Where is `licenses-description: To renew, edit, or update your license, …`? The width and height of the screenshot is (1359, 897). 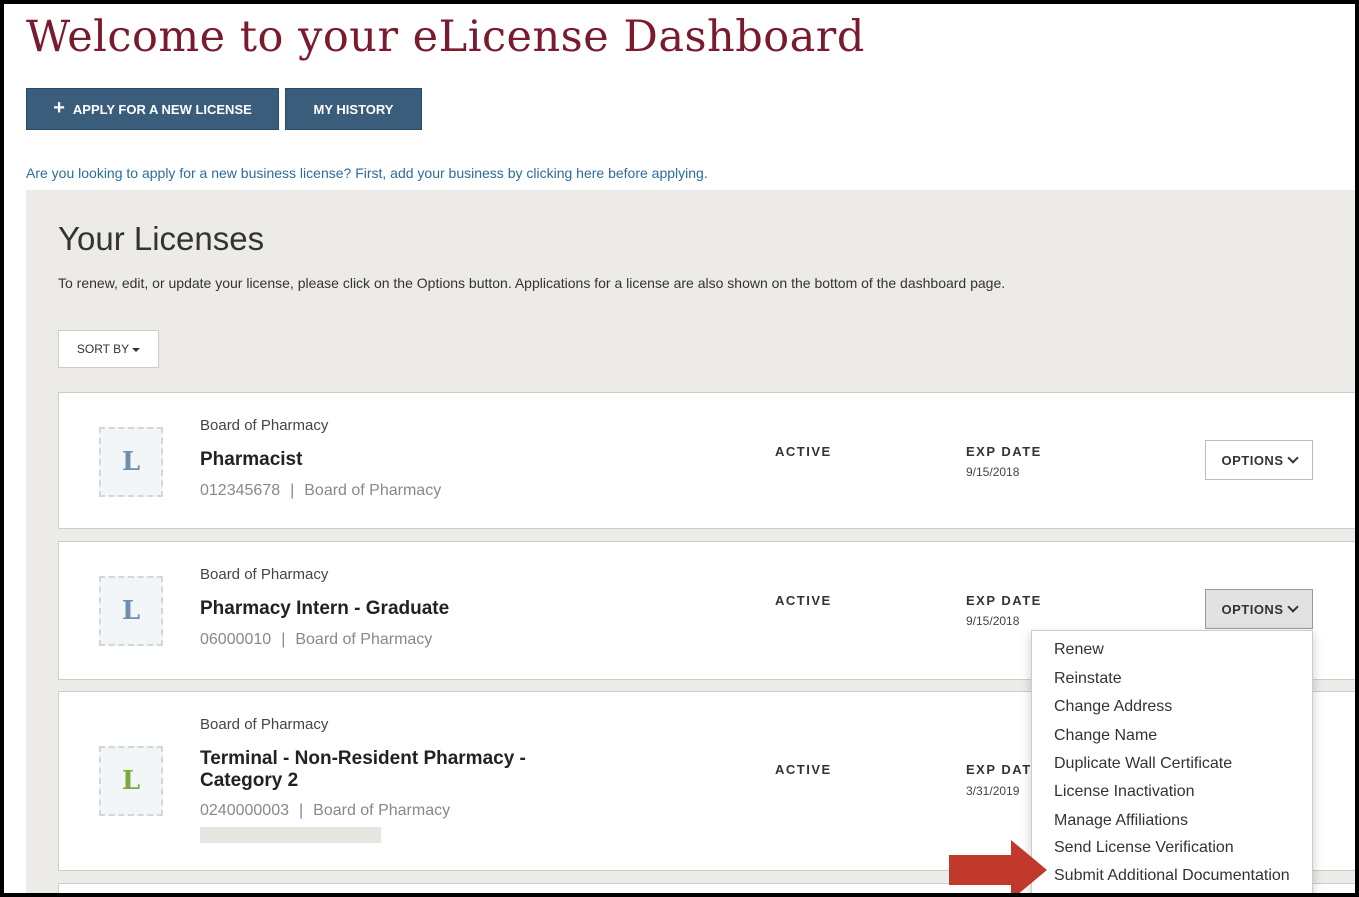
licenses-description: To renew, edit, or update your license, … is located at coordinates (532, 283).